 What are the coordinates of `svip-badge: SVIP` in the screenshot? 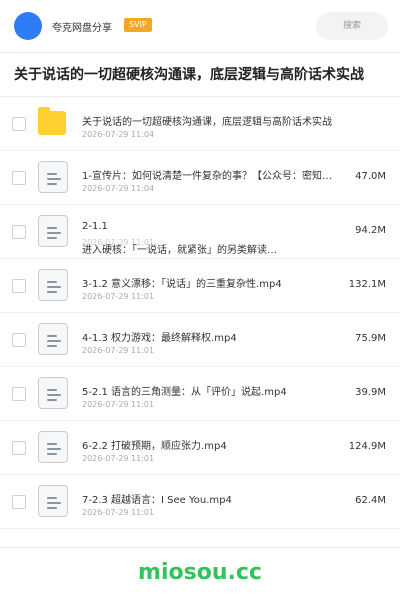 It's located at (138, 25).